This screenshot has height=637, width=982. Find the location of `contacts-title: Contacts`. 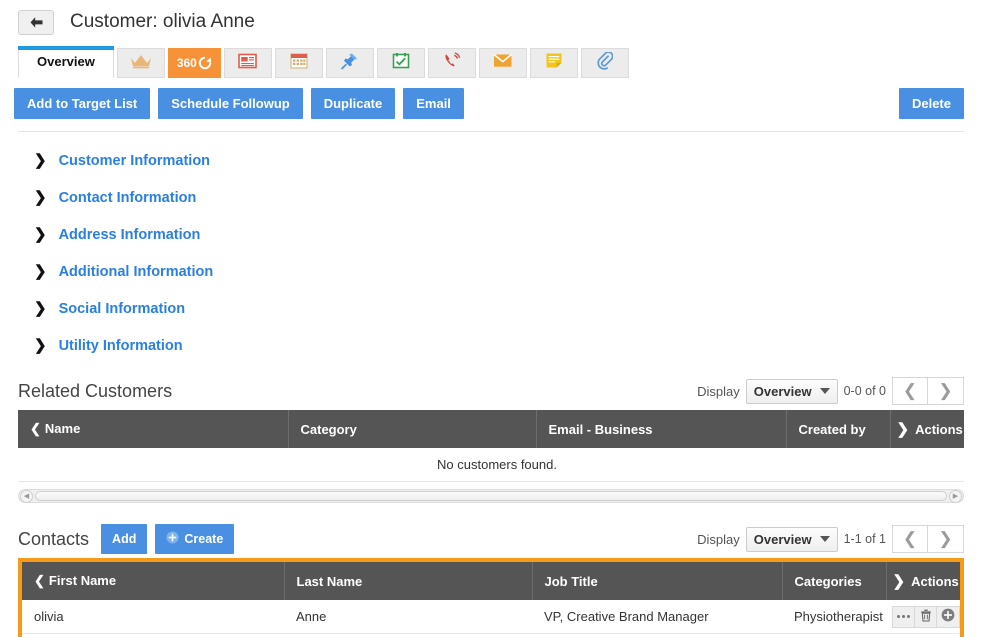

contacts-title: Contacts is located at coordinates (54, 538).